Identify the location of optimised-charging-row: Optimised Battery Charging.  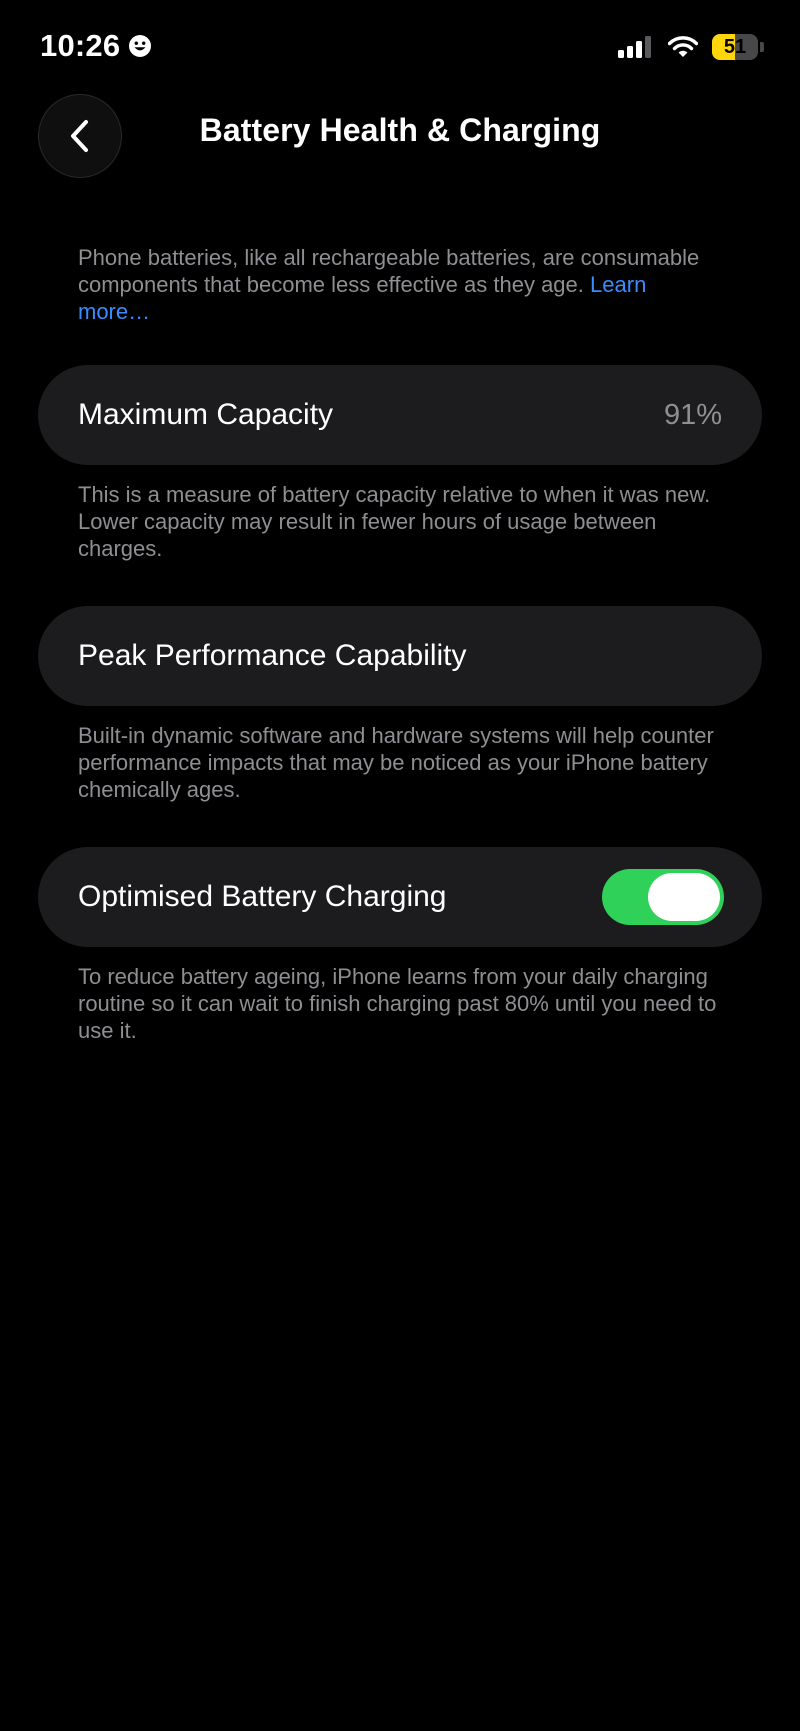
(400, 897).